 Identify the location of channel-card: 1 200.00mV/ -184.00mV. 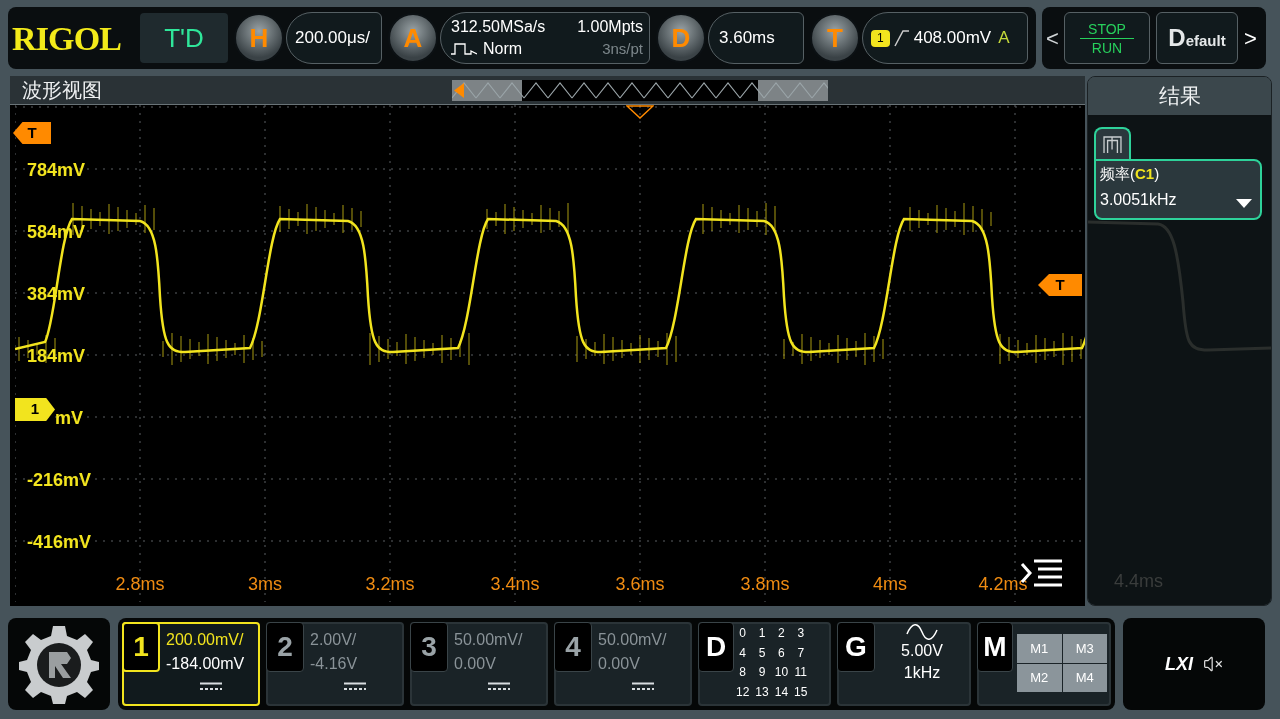
(191, 664).